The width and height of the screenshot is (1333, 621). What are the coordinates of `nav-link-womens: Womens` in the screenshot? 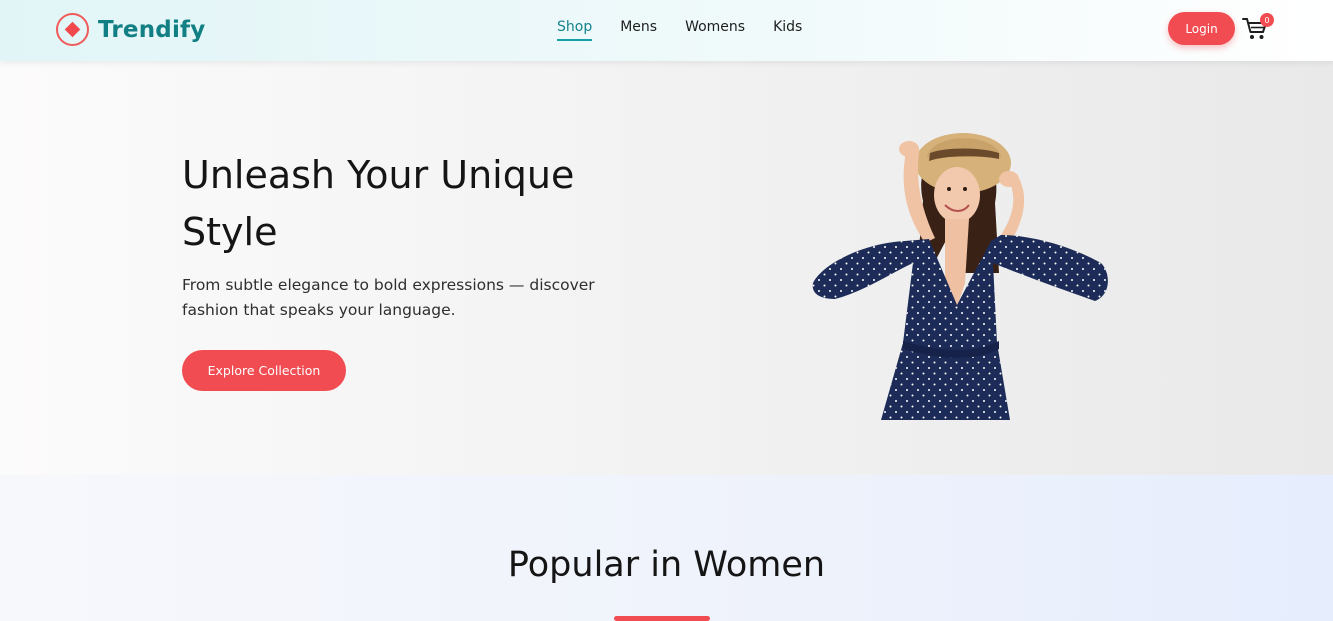 It's located at (715, 27).